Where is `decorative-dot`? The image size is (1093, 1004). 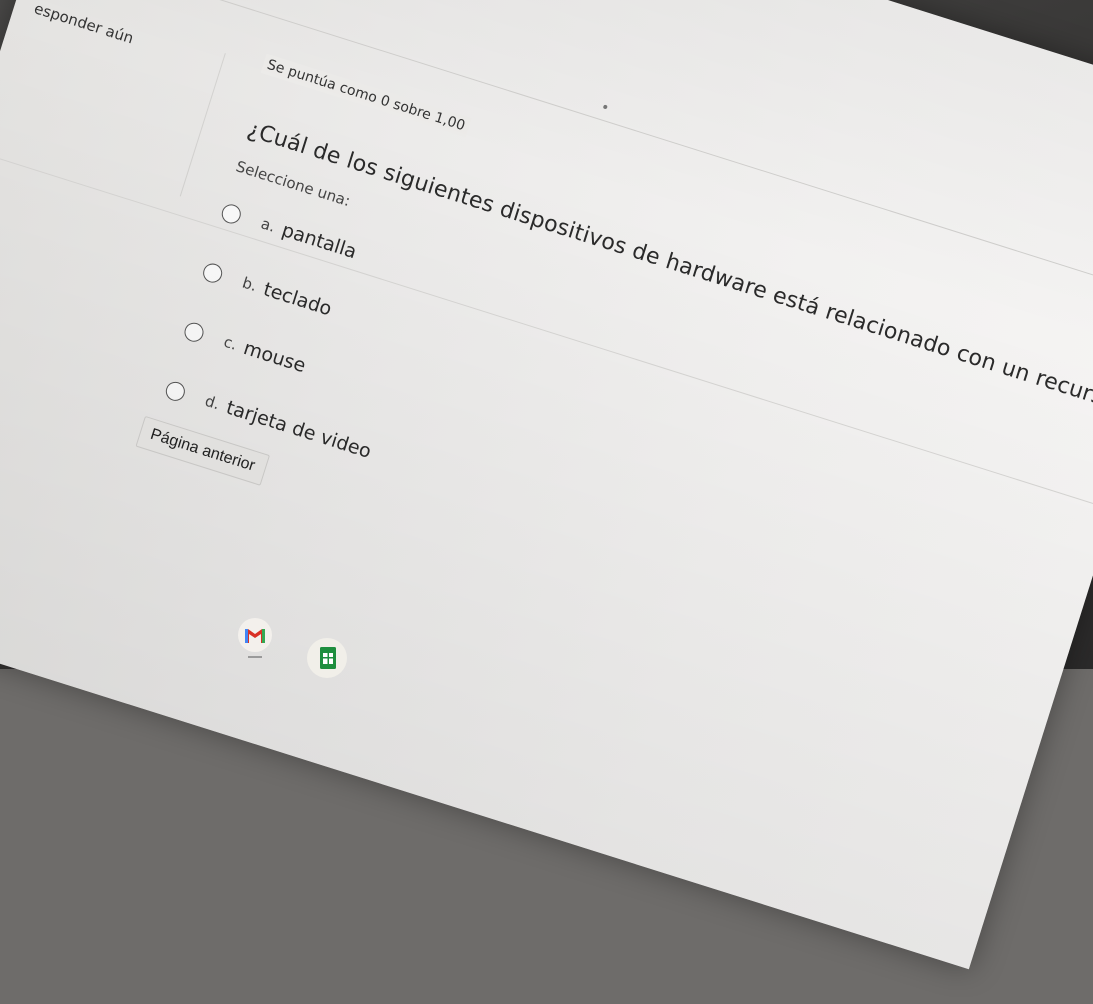 decorative-dot is located at coordinates (605, 107).